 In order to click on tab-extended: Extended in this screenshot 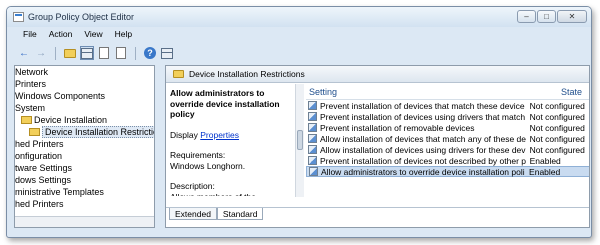, I will do `click(193, 214)`.